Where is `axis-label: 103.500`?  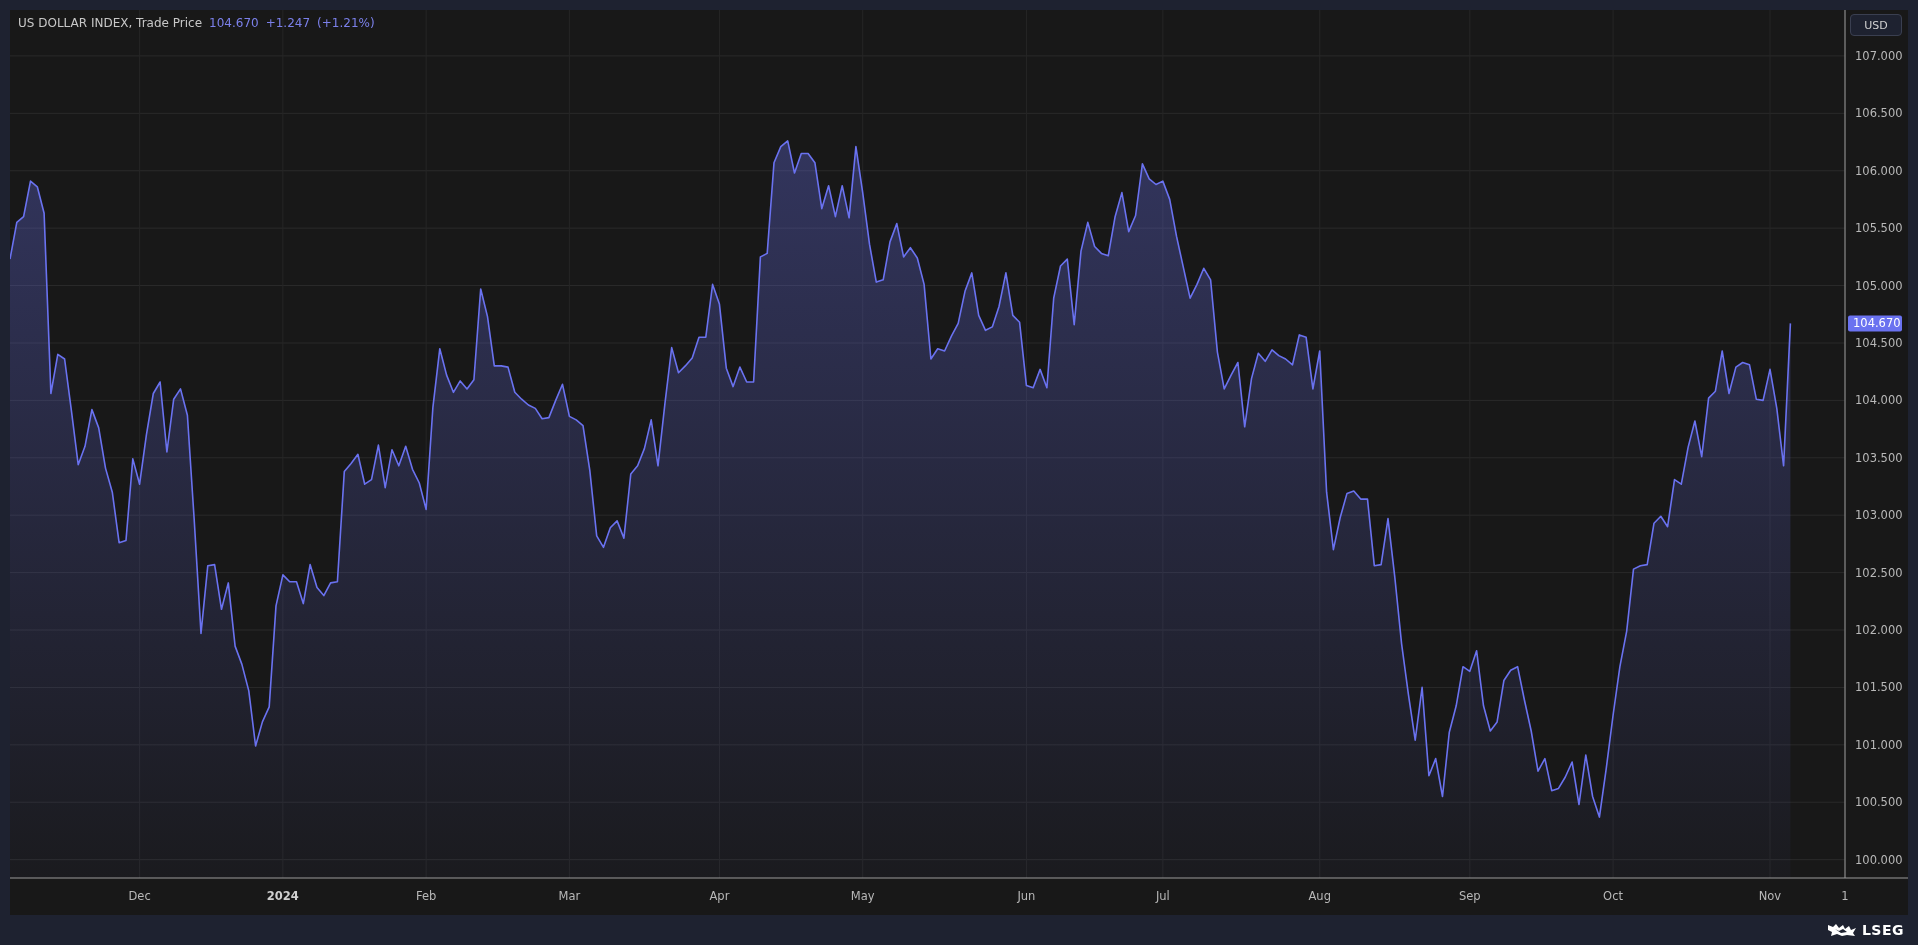 axis-label: 103.500 is located at coordinates (1879, 457).